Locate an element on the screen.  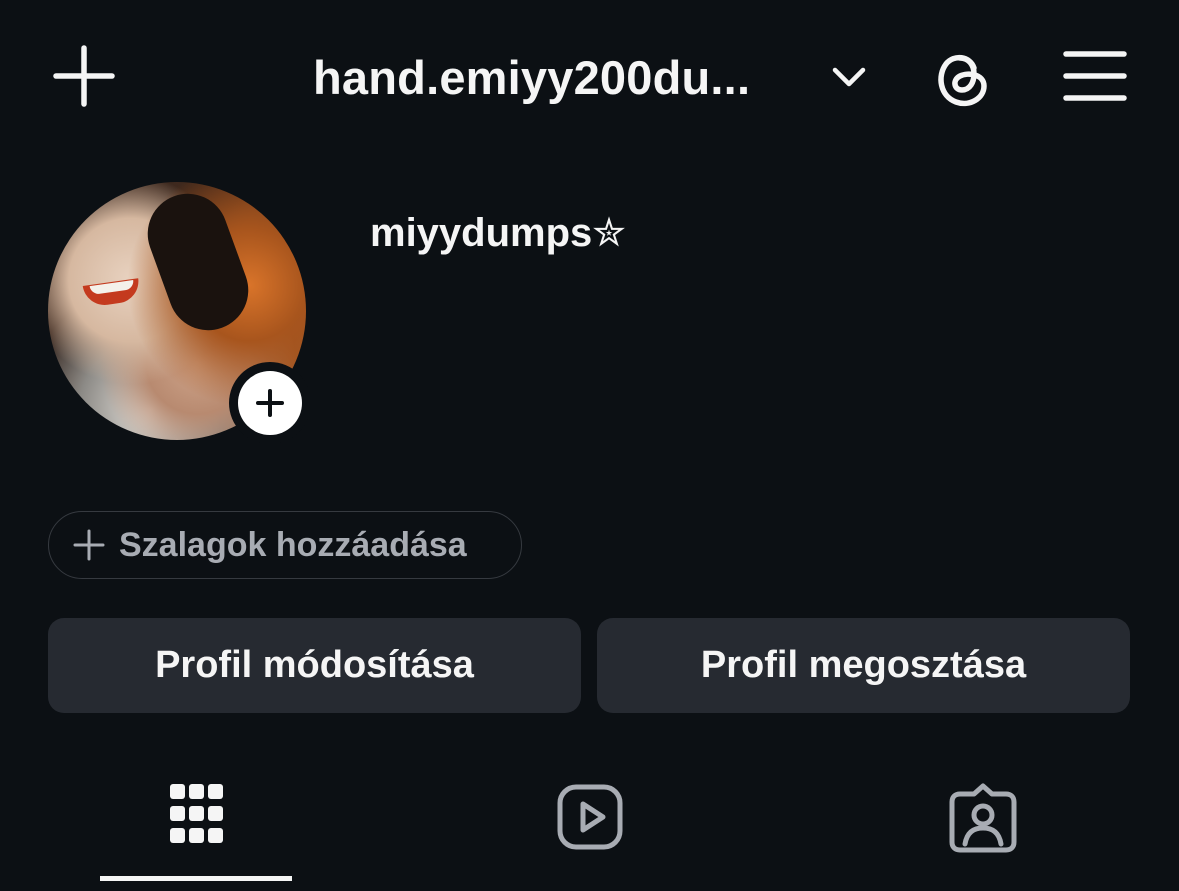
avatar-hair-shape is located at coordinates (198, 262).